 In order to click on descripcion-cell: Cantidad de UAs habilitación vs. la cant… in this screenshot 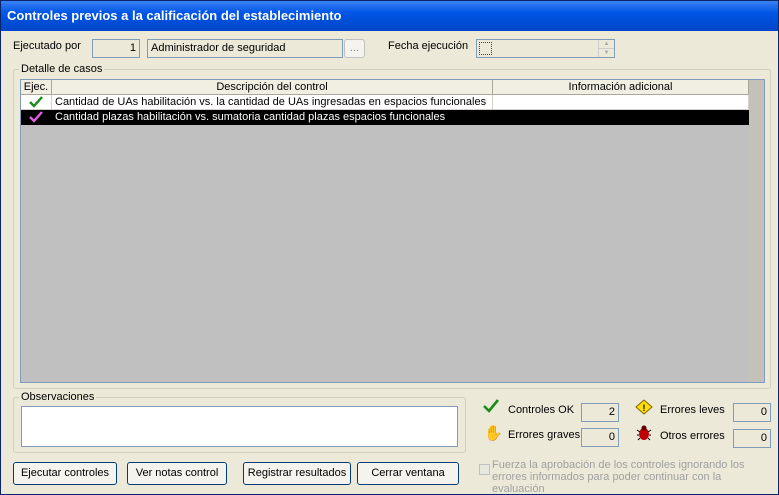, I will do `click(272, 102)`.